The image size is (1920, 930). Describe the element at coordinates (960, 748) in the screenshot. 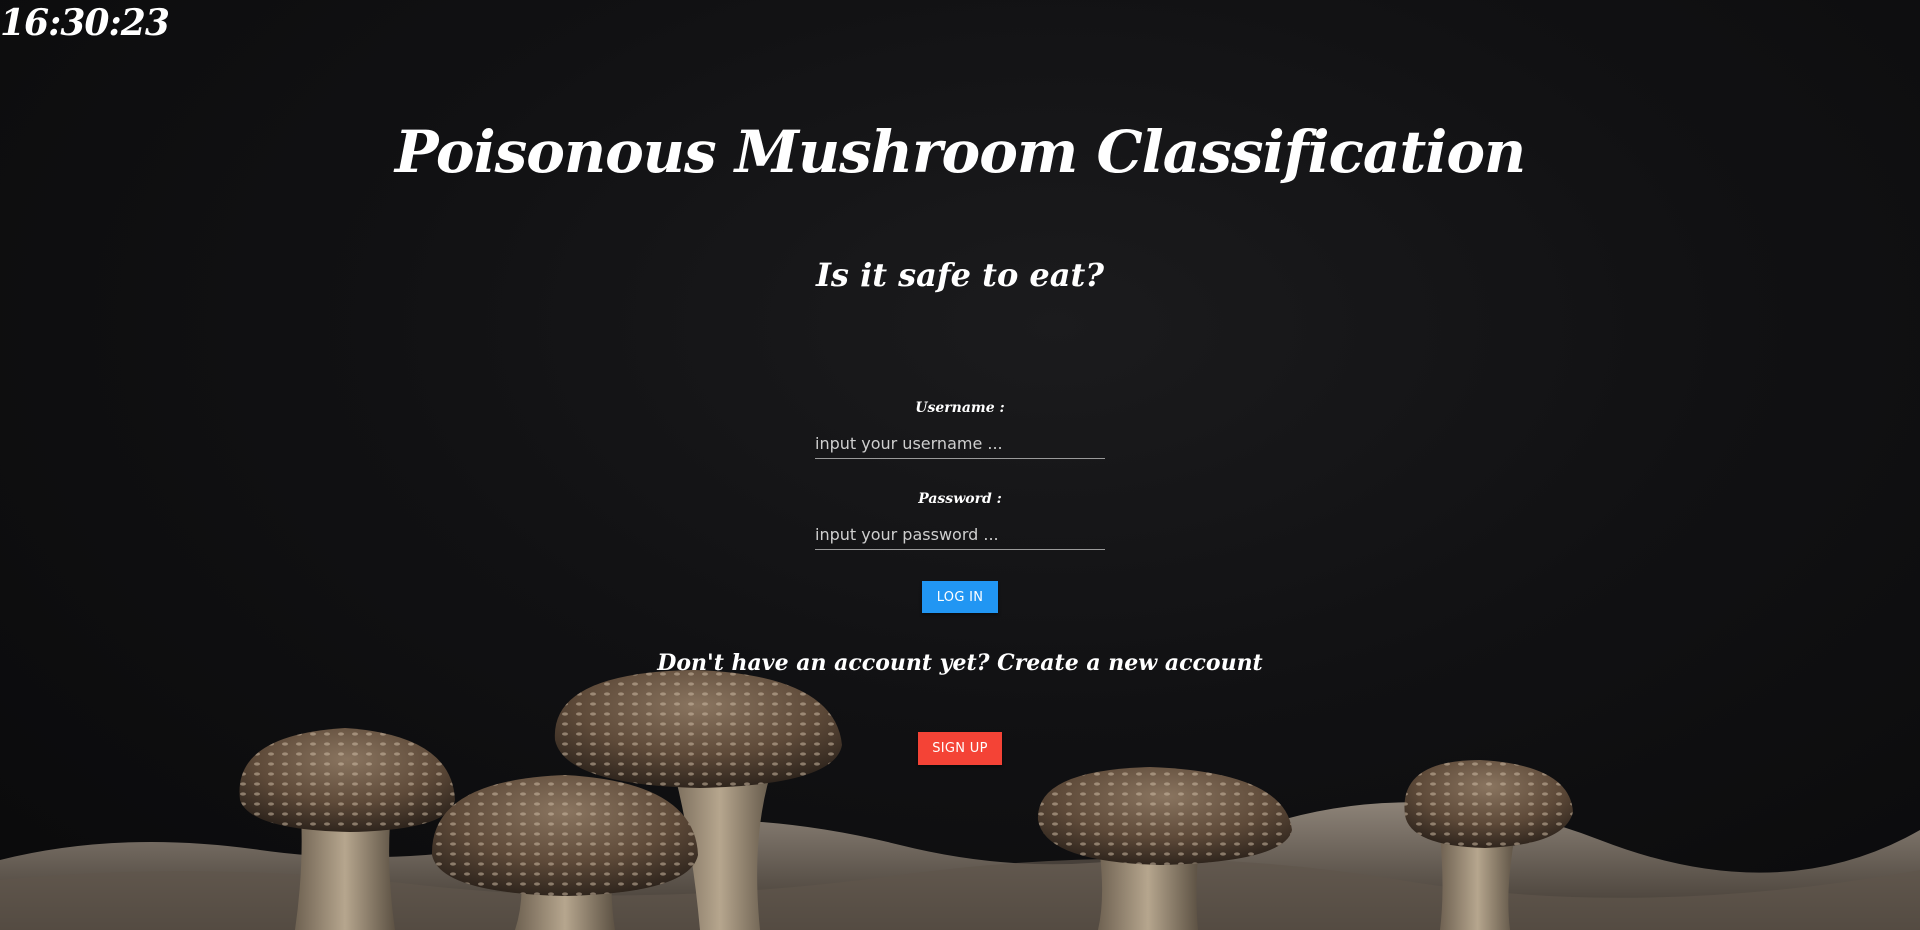

I see `signup-button: SIGN UP` at that location.